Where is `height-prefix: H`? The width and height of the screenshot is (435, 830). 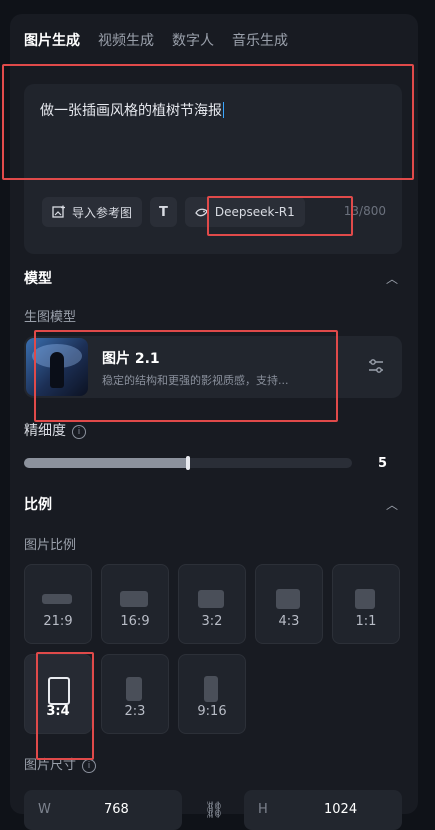 height-prefix: H is located at coordinates (263, 809).